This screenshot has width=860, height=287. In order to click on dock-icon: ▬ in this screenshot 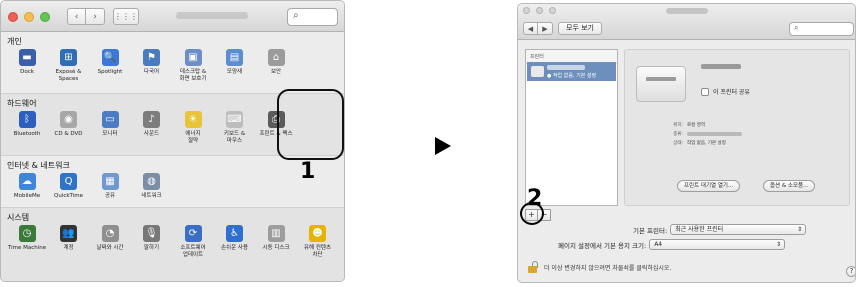, I will do `click(27, 57)`.